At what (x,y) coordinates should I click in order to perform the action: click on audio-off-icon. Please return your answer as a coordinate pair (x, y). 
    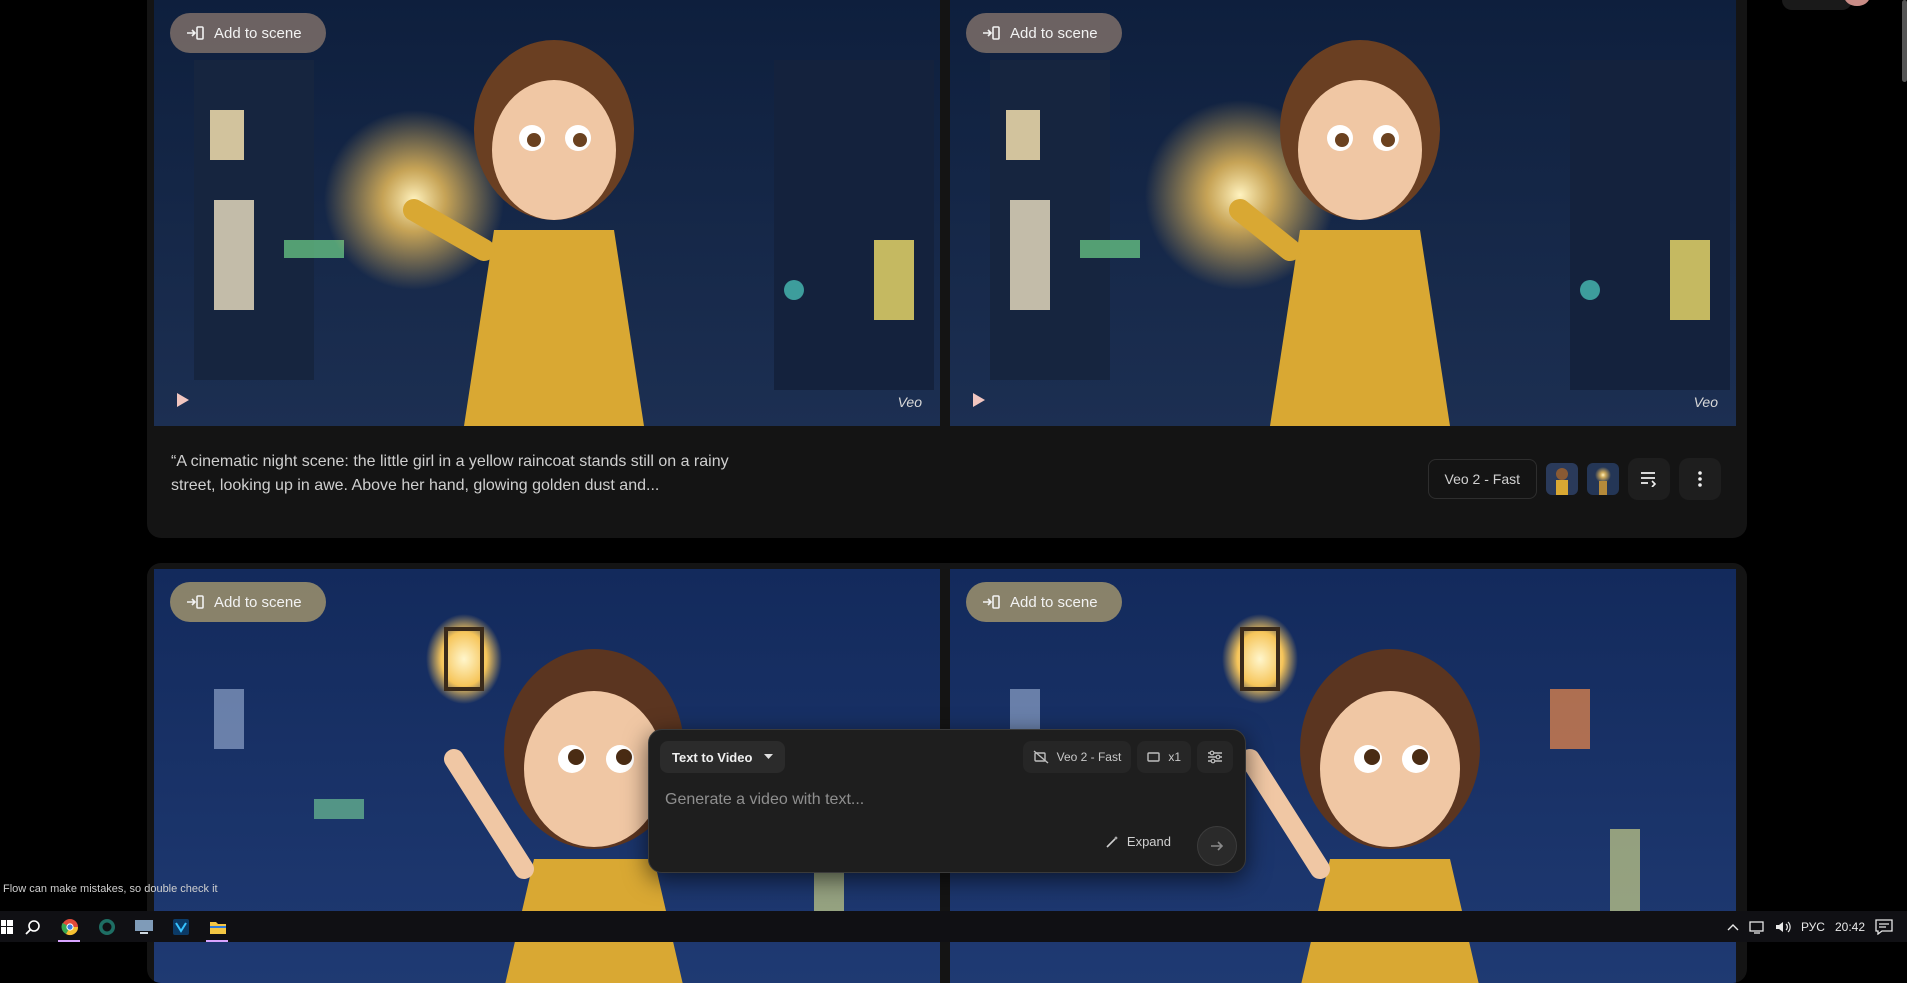
    Looking at the image, I should click on (1041, 757).